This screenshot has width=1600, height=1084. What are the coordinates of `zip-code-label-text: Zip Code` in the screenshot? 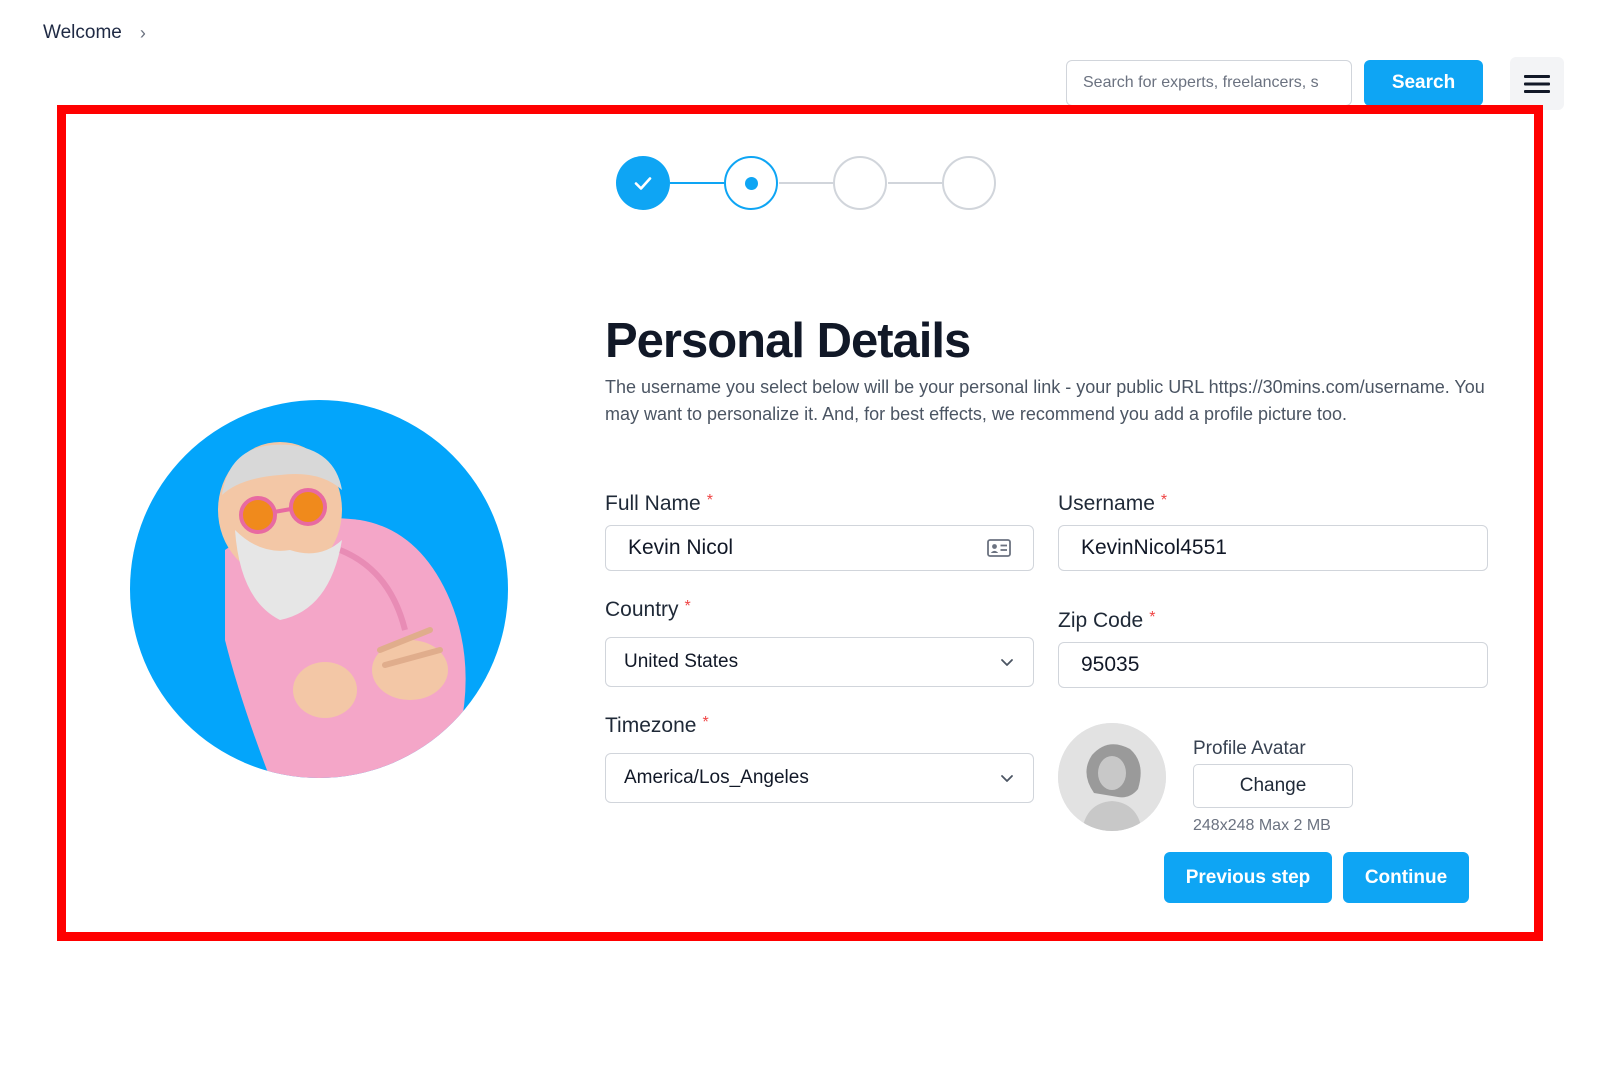 It's located at (1101, 620).